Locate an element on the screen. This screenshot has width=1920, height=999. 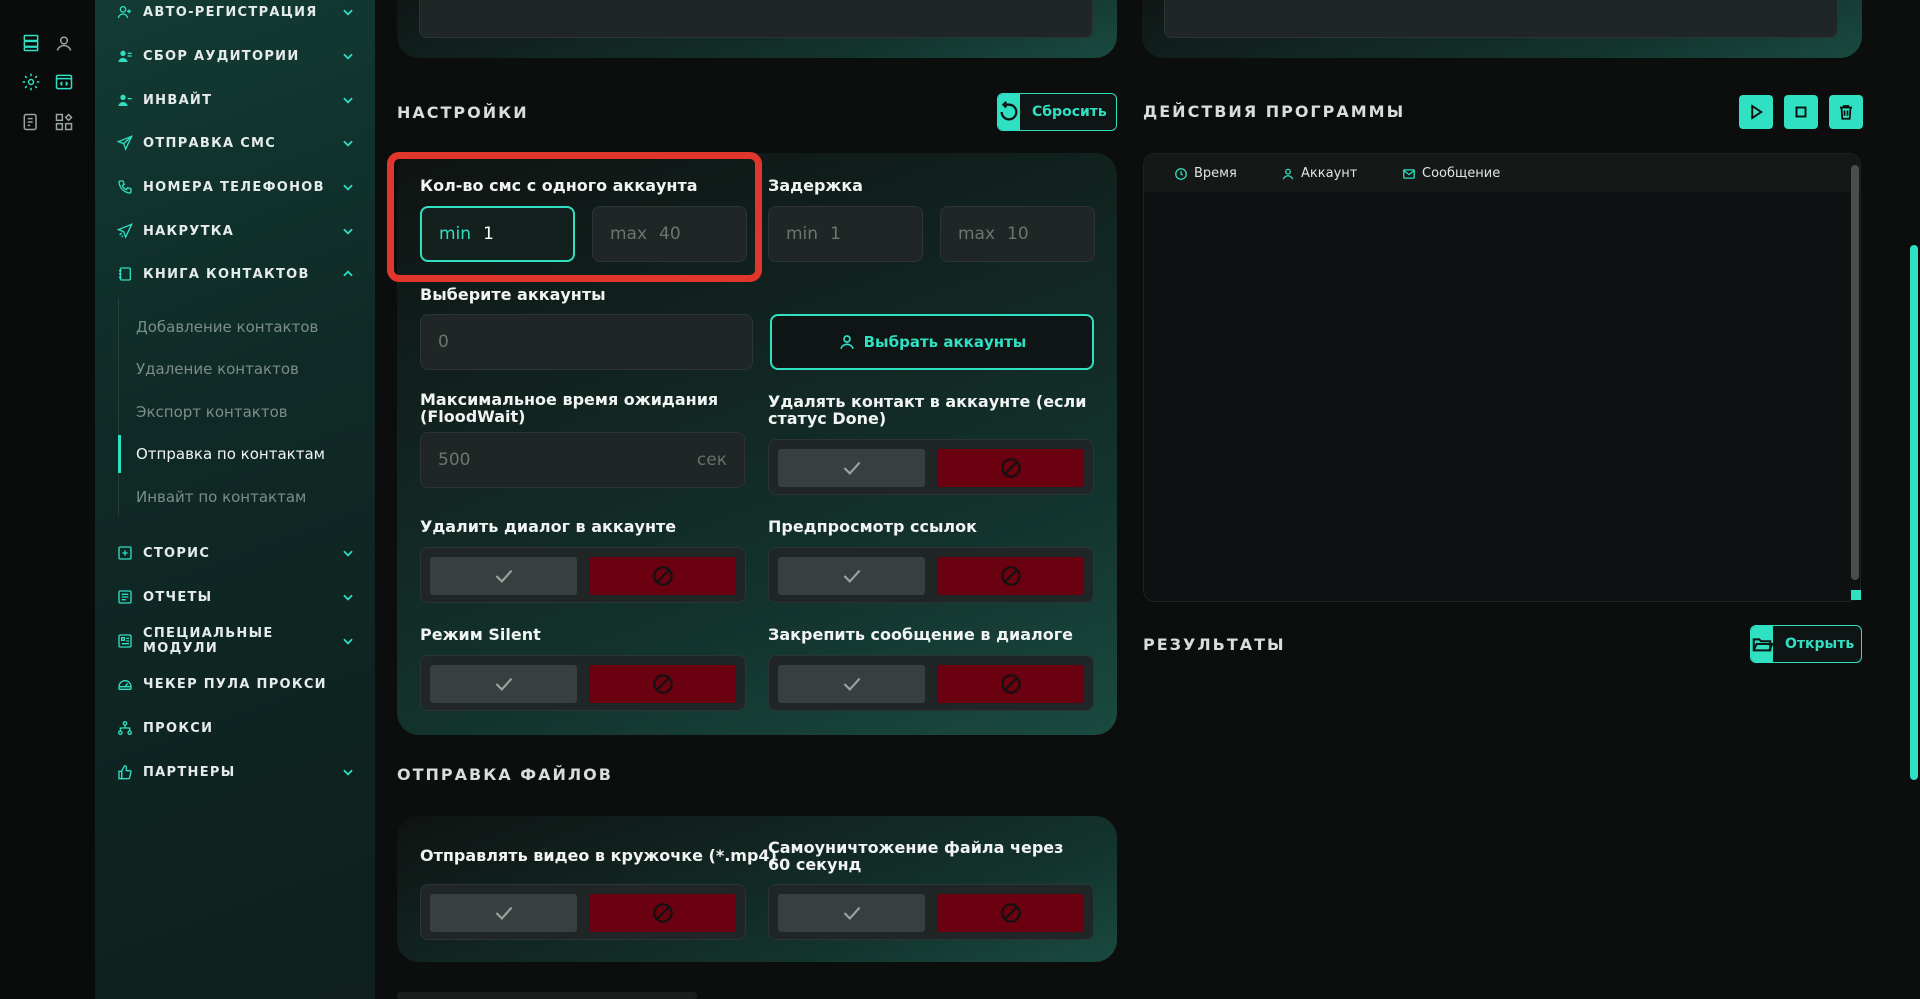
widgets-icon is located at coordinates (64, 122).